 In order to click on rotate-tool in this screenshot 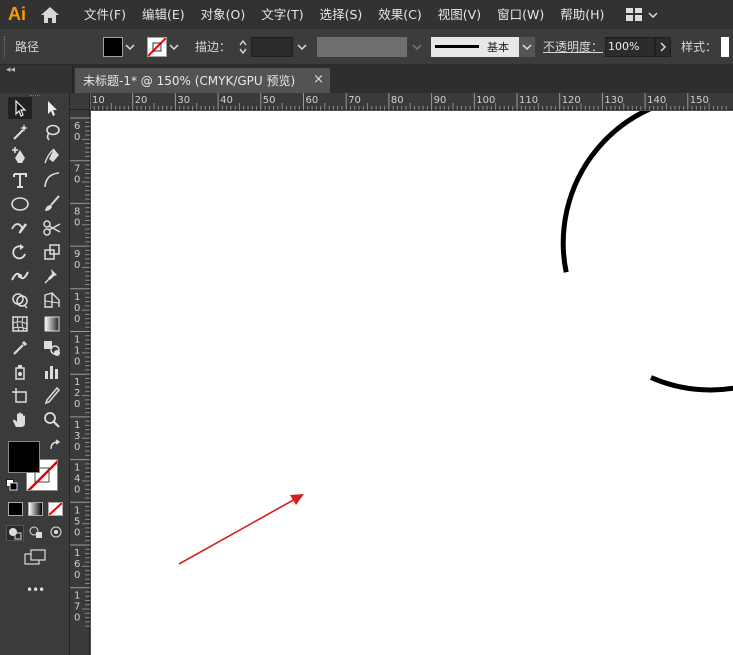, I will do `click(20, 252)`.